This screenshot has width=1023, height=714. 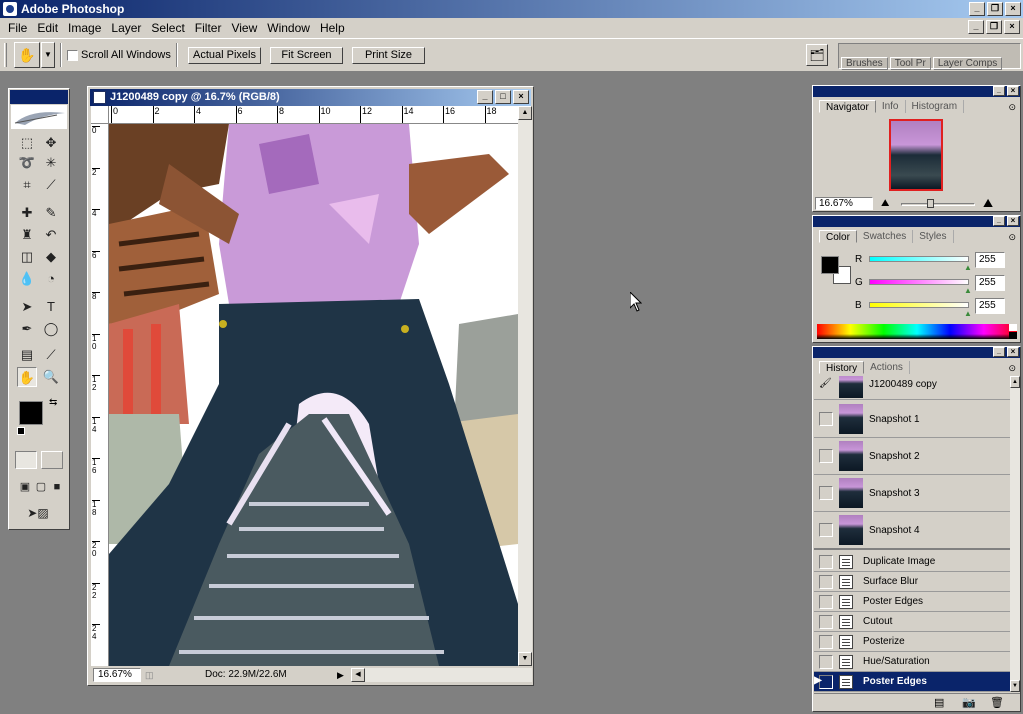 I want to click on menu-window: Window, so click(x=288, y=28).